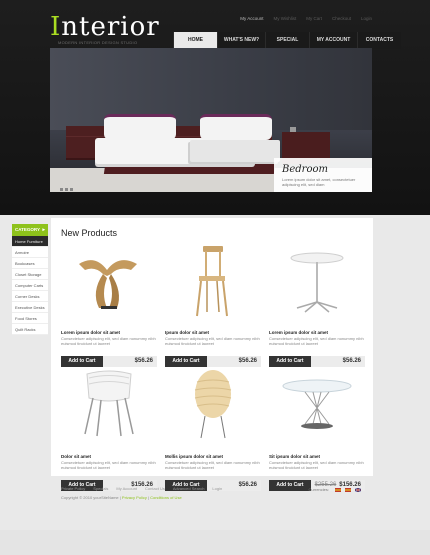 This screenshot has width=430, height=555. I want to click on conditions-link: Conditions of Use, so click(166, 497).